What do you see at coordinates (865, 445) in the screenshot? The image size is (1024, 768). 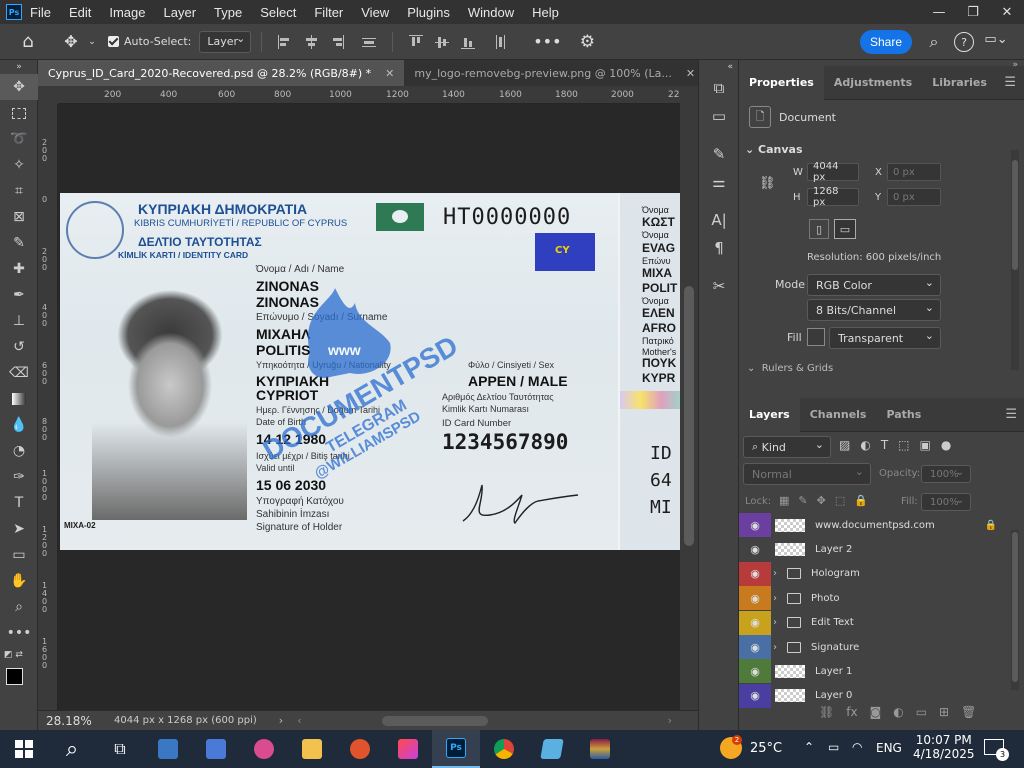 I see `adjustment-filter-icon: ◐` at bounding box center [865, 445].